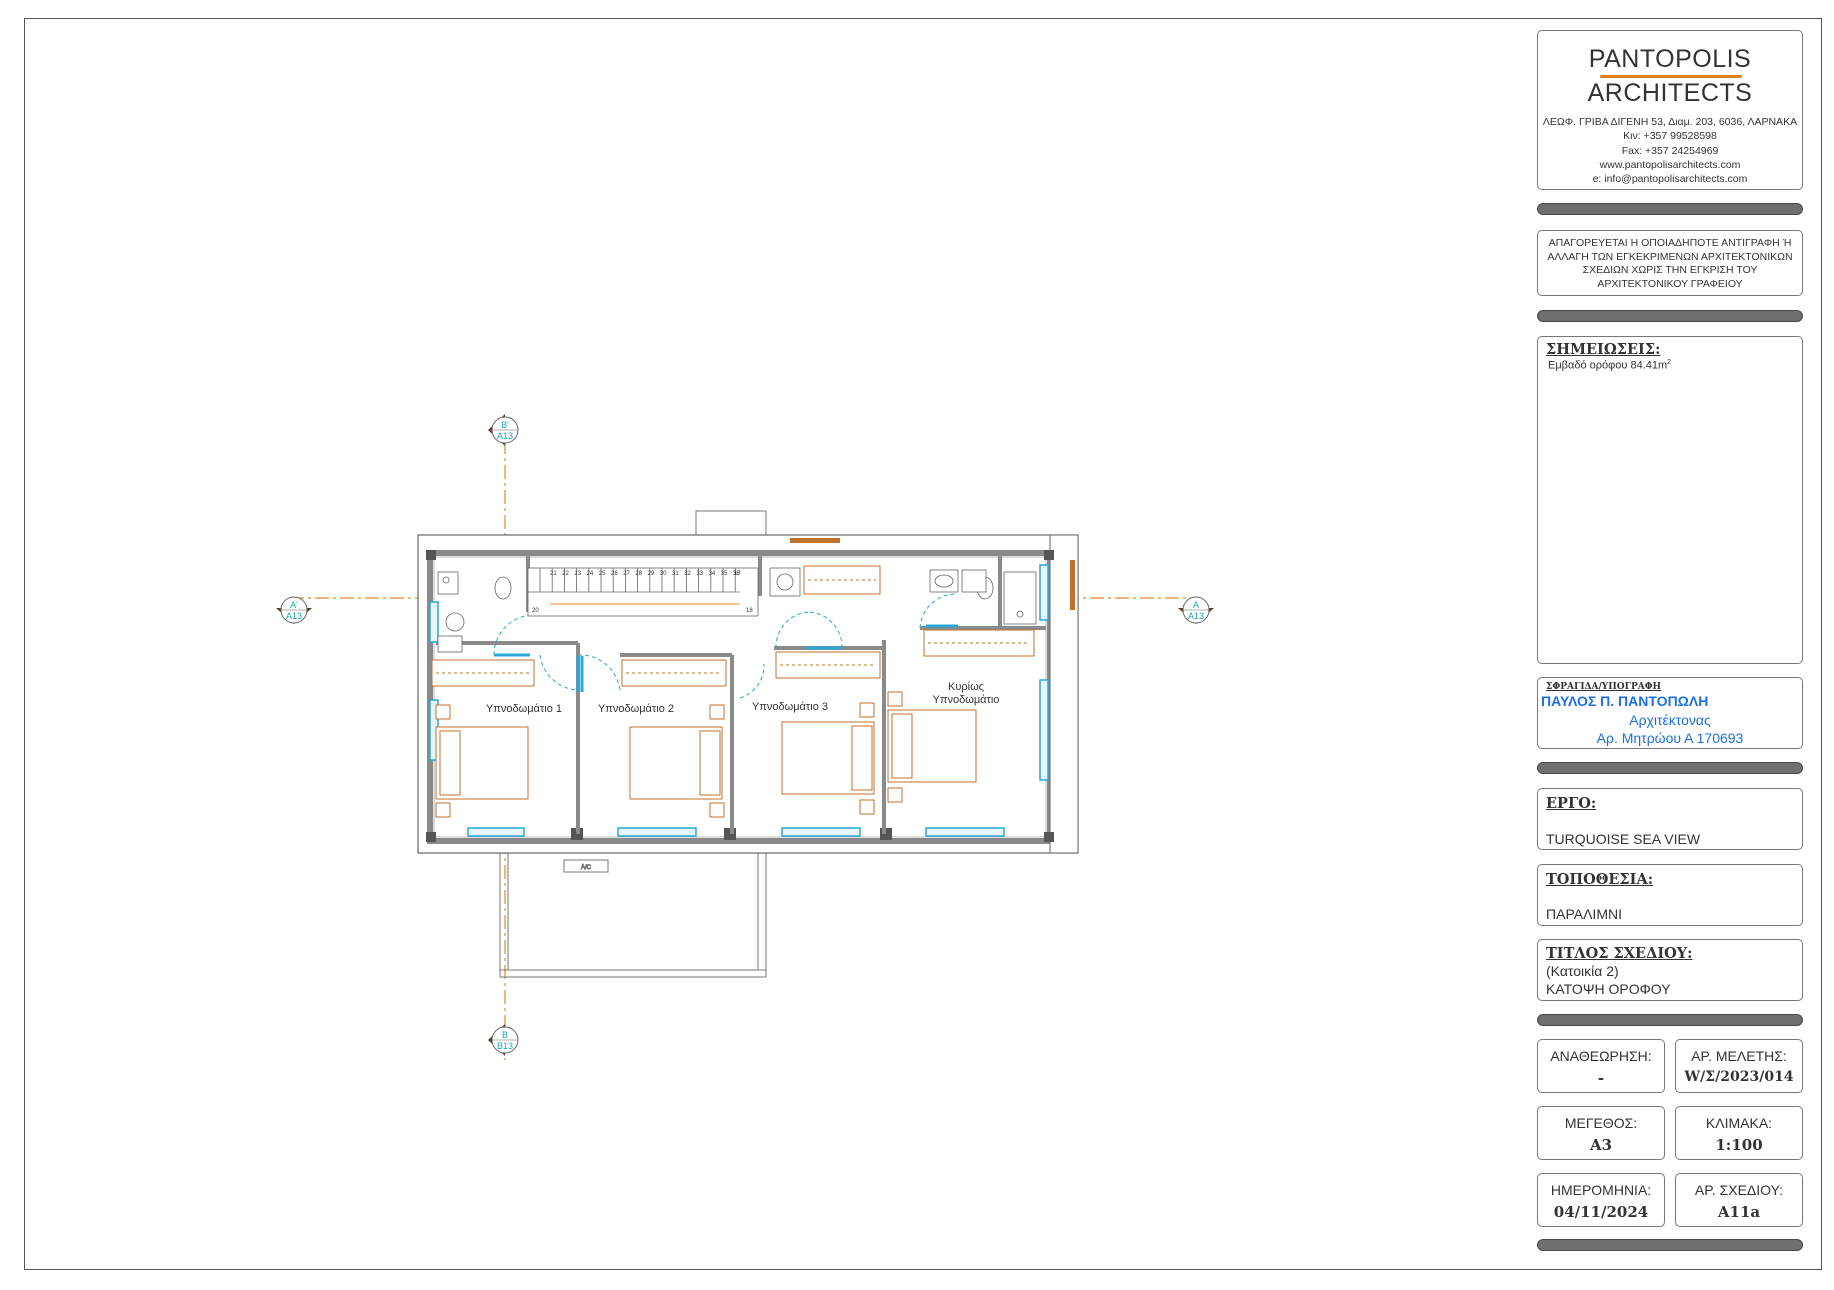 This screenshot has width=1834, height=1290. What do you see at coordinates (505, 425) in the screenshot?
I see `marker-top-letter: B'` at bounding box center [505, 425].